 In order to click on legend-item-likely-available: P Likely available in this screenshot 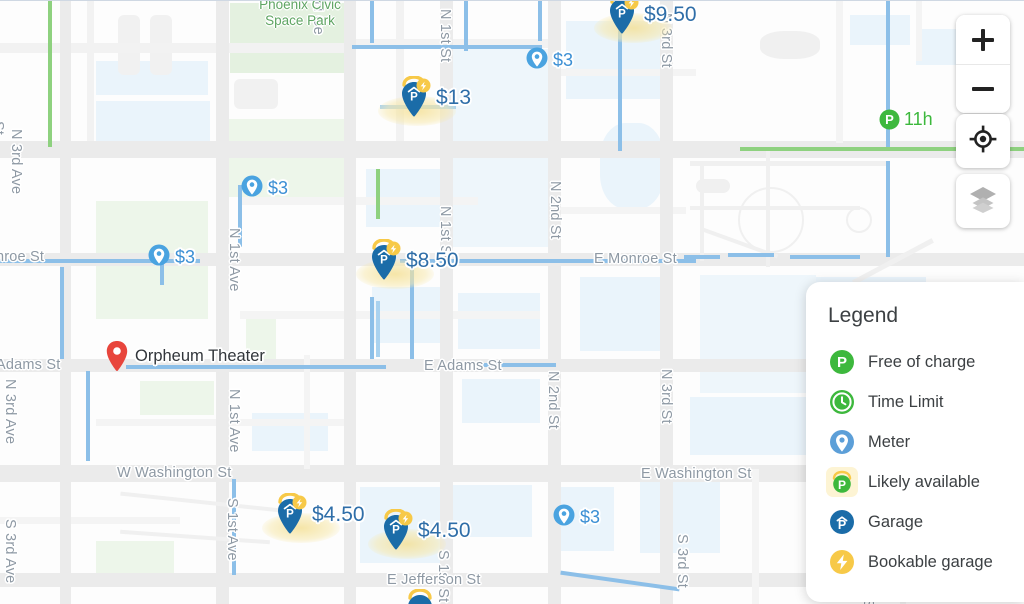, I will do `click(925, 482)`.